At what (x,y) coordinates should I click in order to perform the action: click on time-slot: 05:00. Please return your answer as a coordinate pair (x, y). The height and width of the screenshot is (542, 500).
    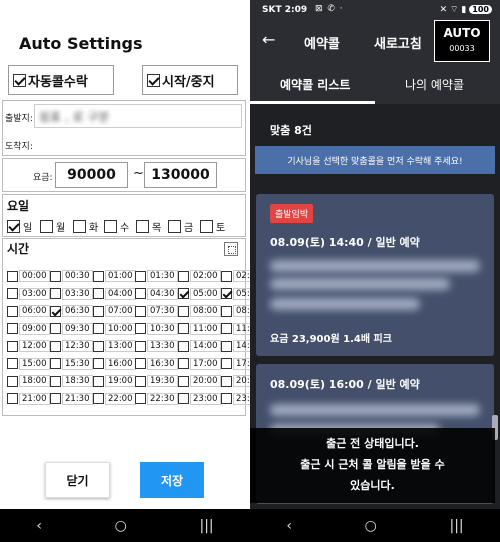
    Looking at the image, I should click on (199, 293).